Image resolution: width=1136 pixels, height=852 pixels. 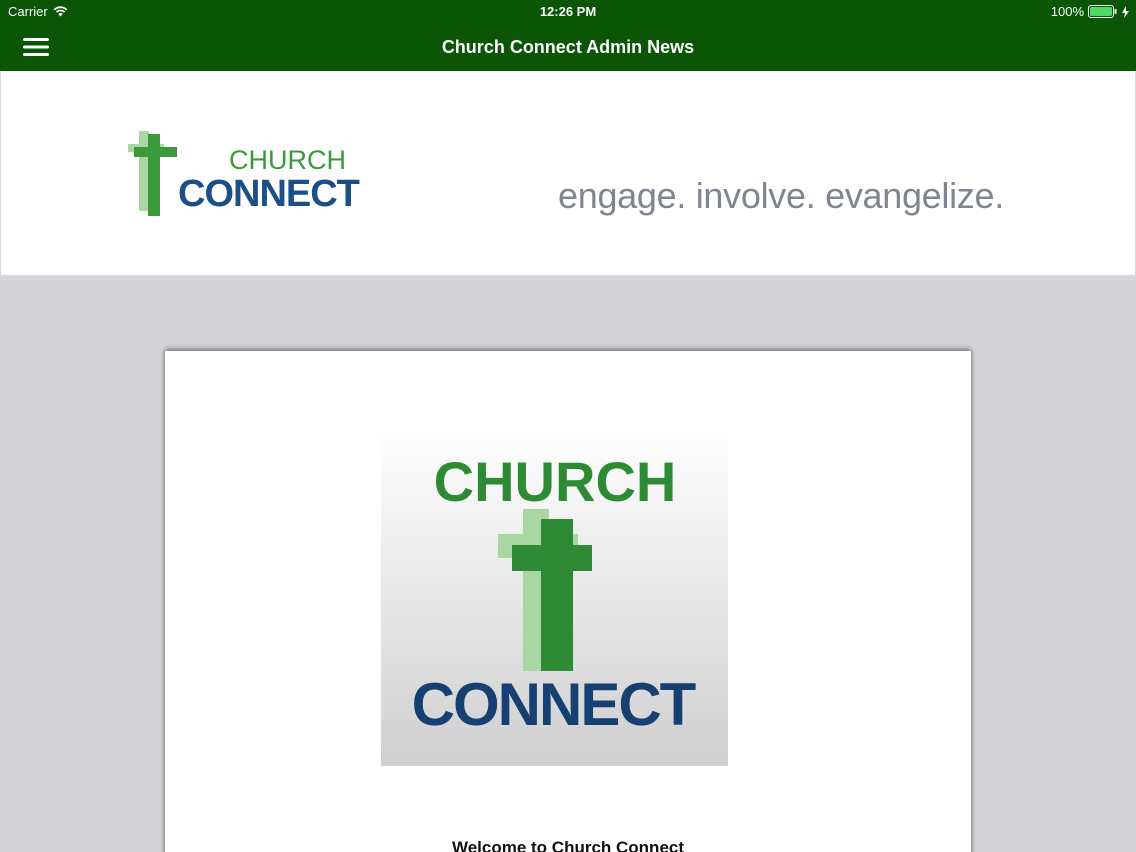 I want to click on church-connect-image: CHURCH CONNECT, so click(x=554, y=596).